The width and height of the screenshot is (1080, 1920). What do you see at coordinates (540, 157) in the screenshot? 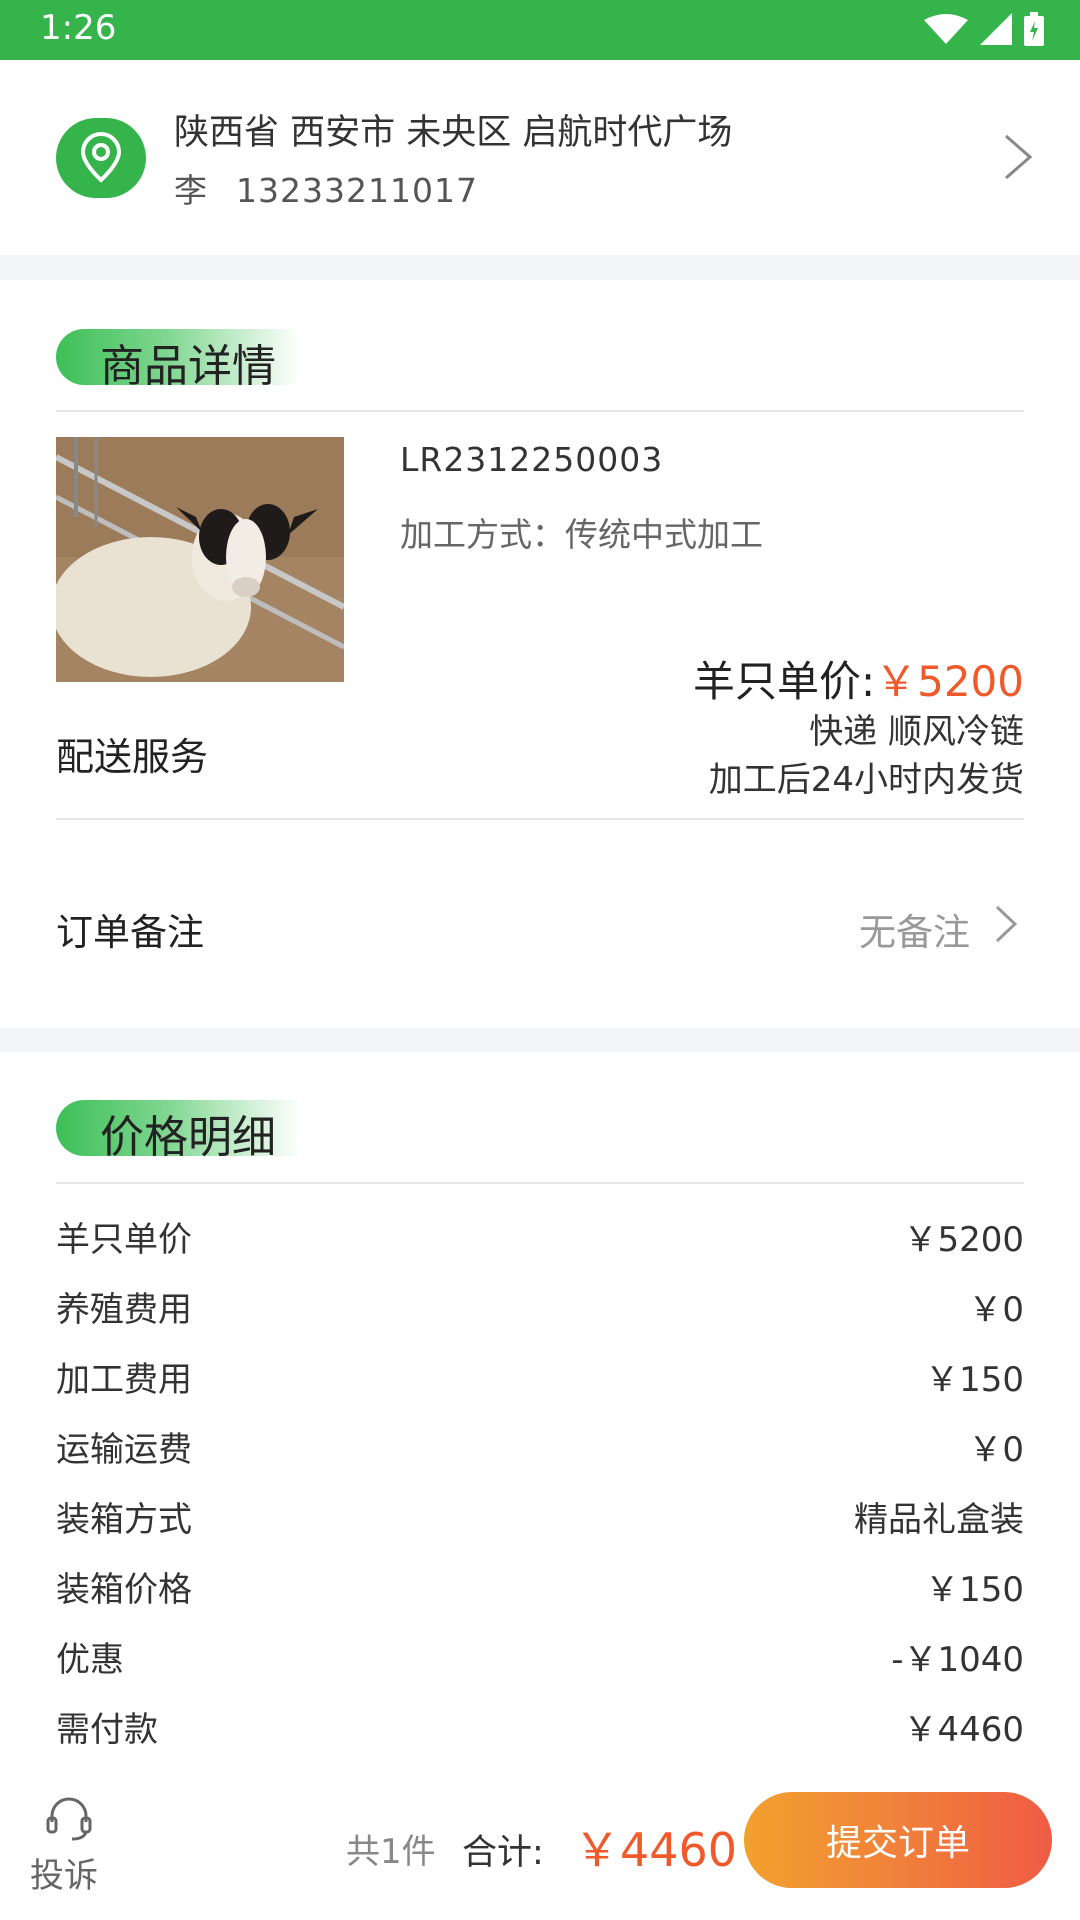
I see `address-card: 陕西省 西安市 未央区 启航时代广场 李 13233211017` at bounding box center [540, 157].